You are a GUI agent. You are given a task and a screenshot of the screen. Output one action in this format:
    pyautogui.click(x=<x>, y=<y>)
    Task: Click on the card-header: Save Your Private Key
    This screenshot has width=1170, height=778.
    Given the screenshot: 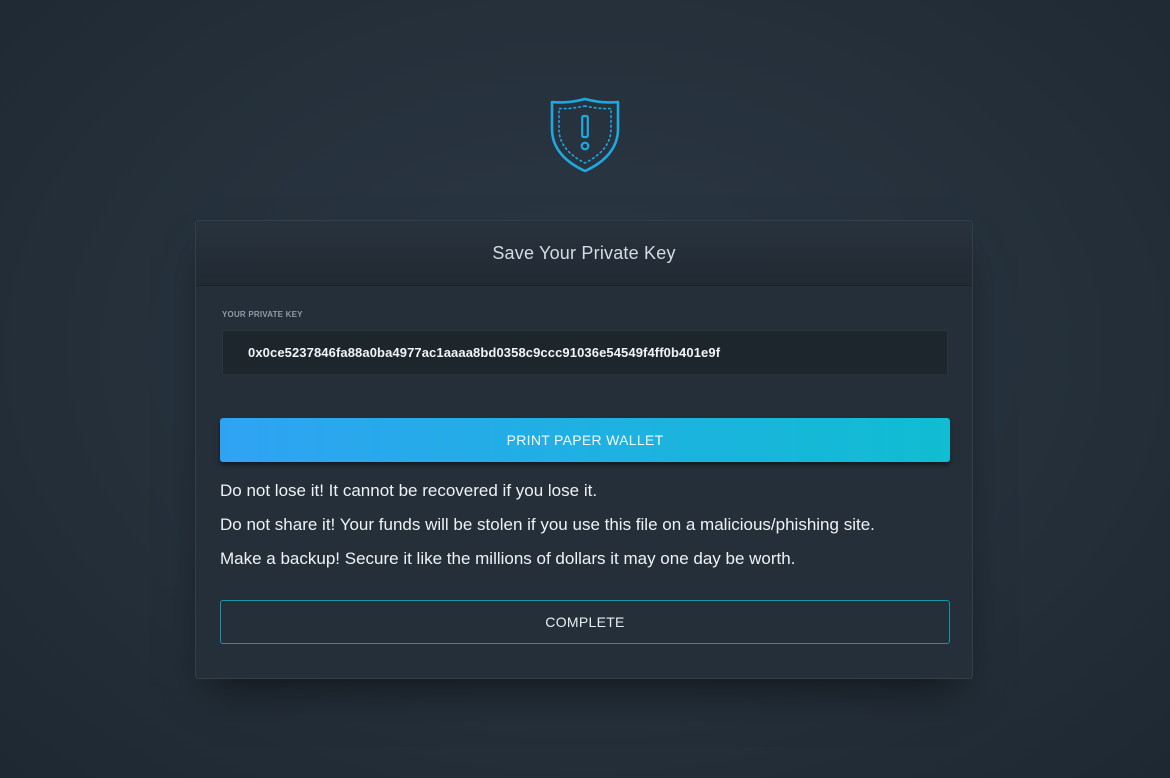 What is the action you would take?
    pyautogui.click(x=584, y=253)
    